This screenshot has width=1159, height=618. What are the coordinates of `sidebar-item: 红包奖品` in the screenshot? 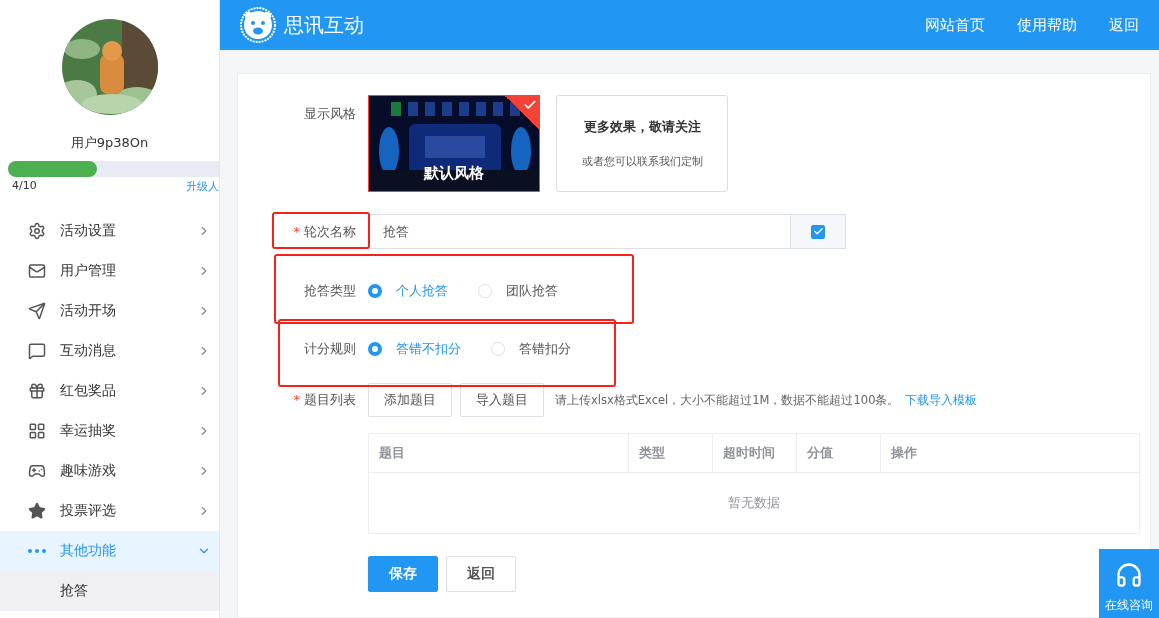 It's located at (109, 391).